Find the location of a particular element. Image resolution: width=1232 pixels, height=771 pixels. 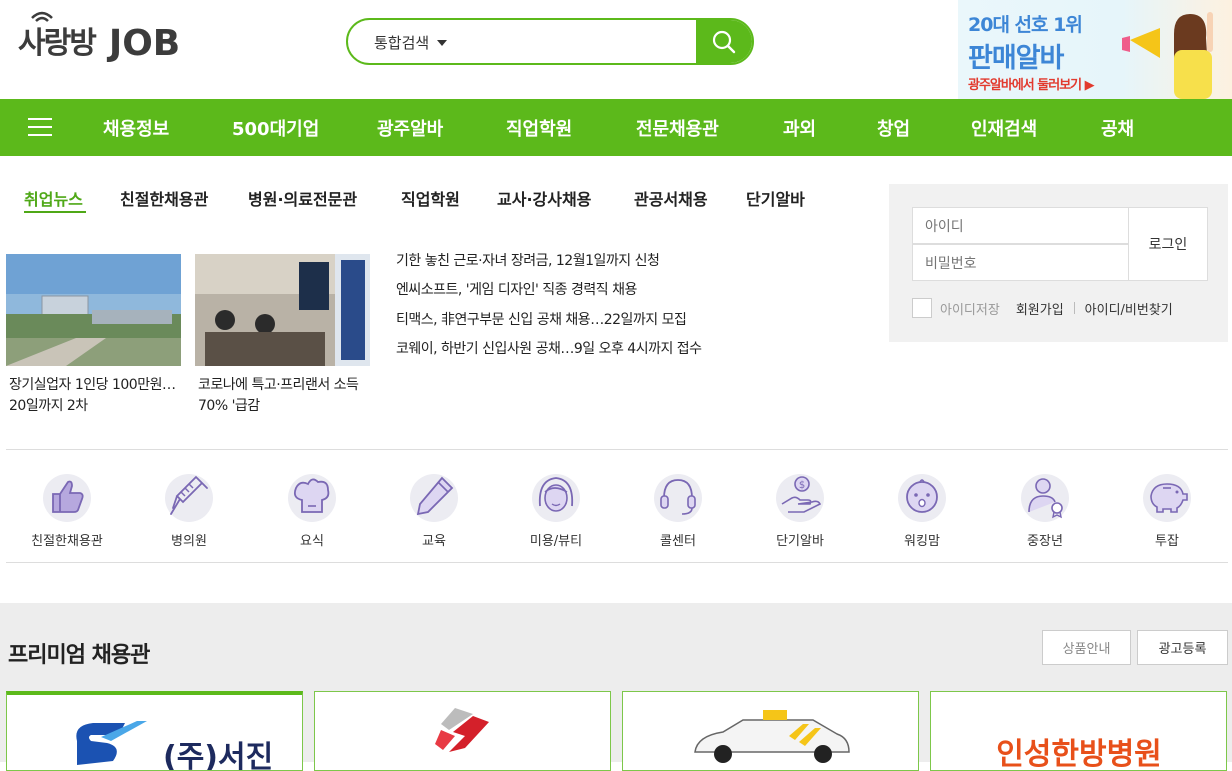

news-headline: 엔씨소프트, '게임 디자인' 직종 경력직 채용 is located at coordinates (516, 289).